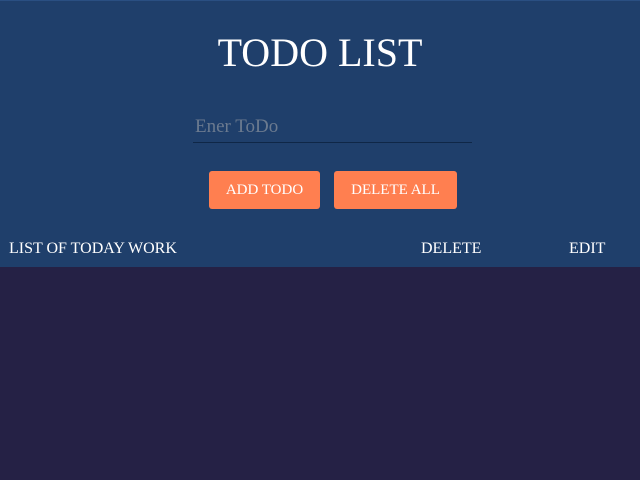  I want to click on todo-input, so click(332, 127).